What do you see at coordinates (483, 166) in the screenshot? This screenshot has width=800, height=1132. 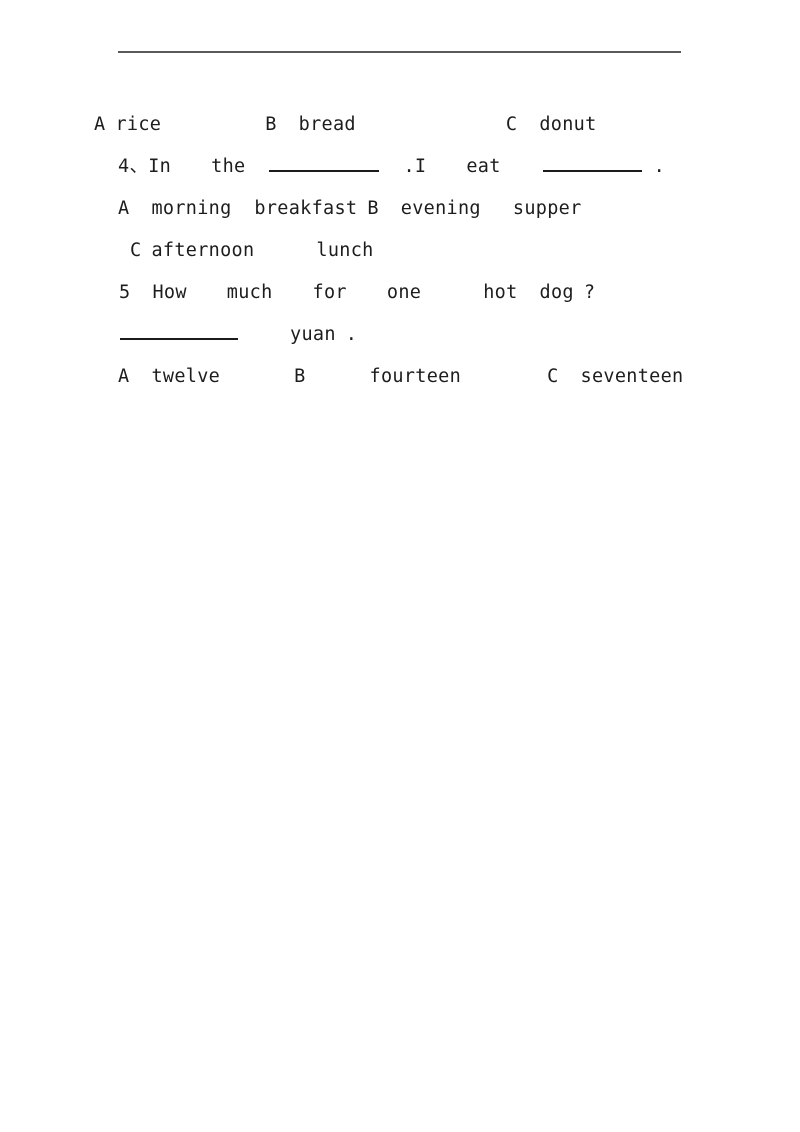 I see `word-eat: eat` at bounding box center [483, 166].